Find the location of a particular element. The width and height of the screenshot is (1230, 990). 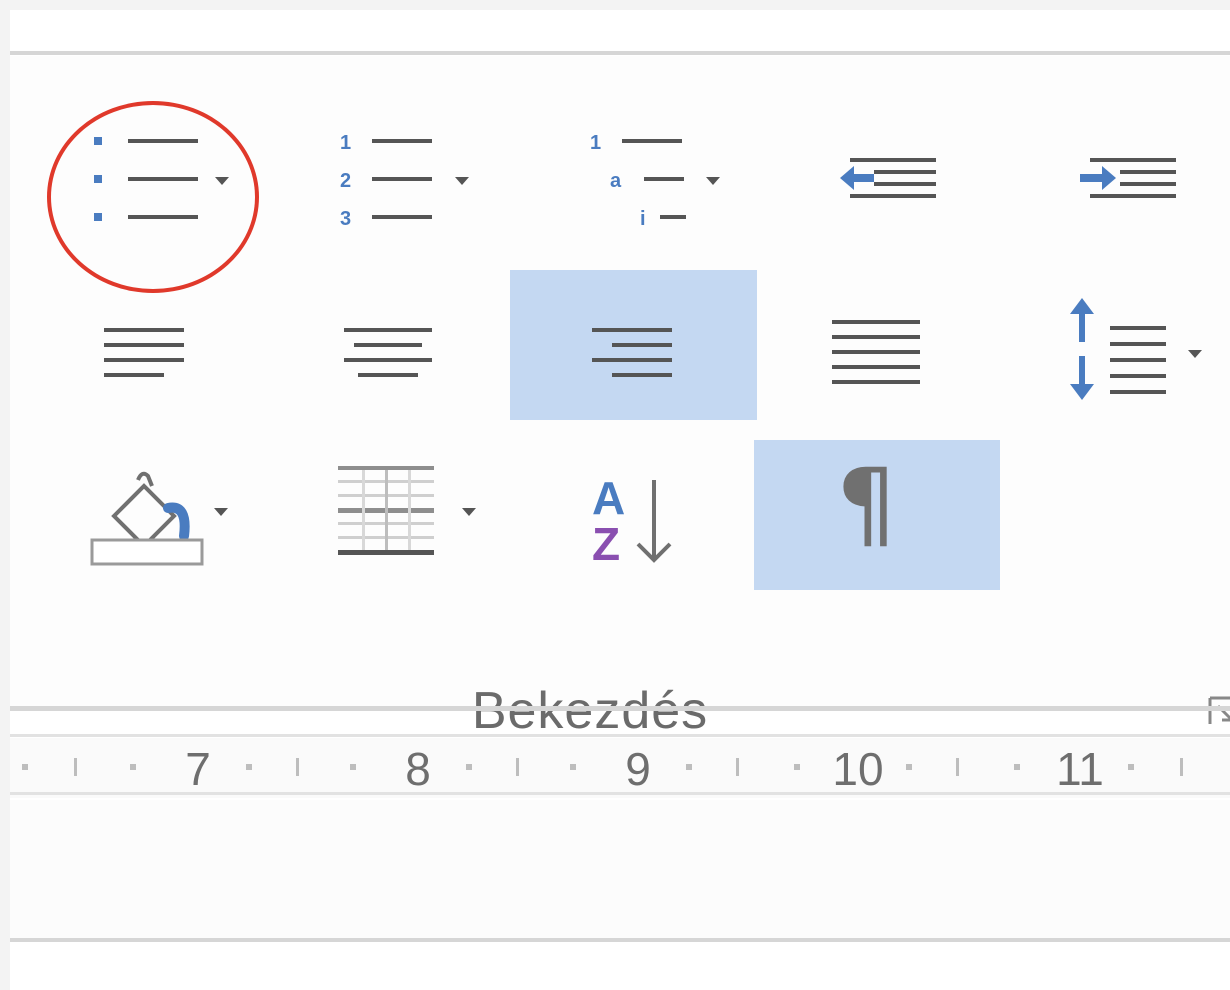

ribbon-top-divider is located at coordinates (620, 53).